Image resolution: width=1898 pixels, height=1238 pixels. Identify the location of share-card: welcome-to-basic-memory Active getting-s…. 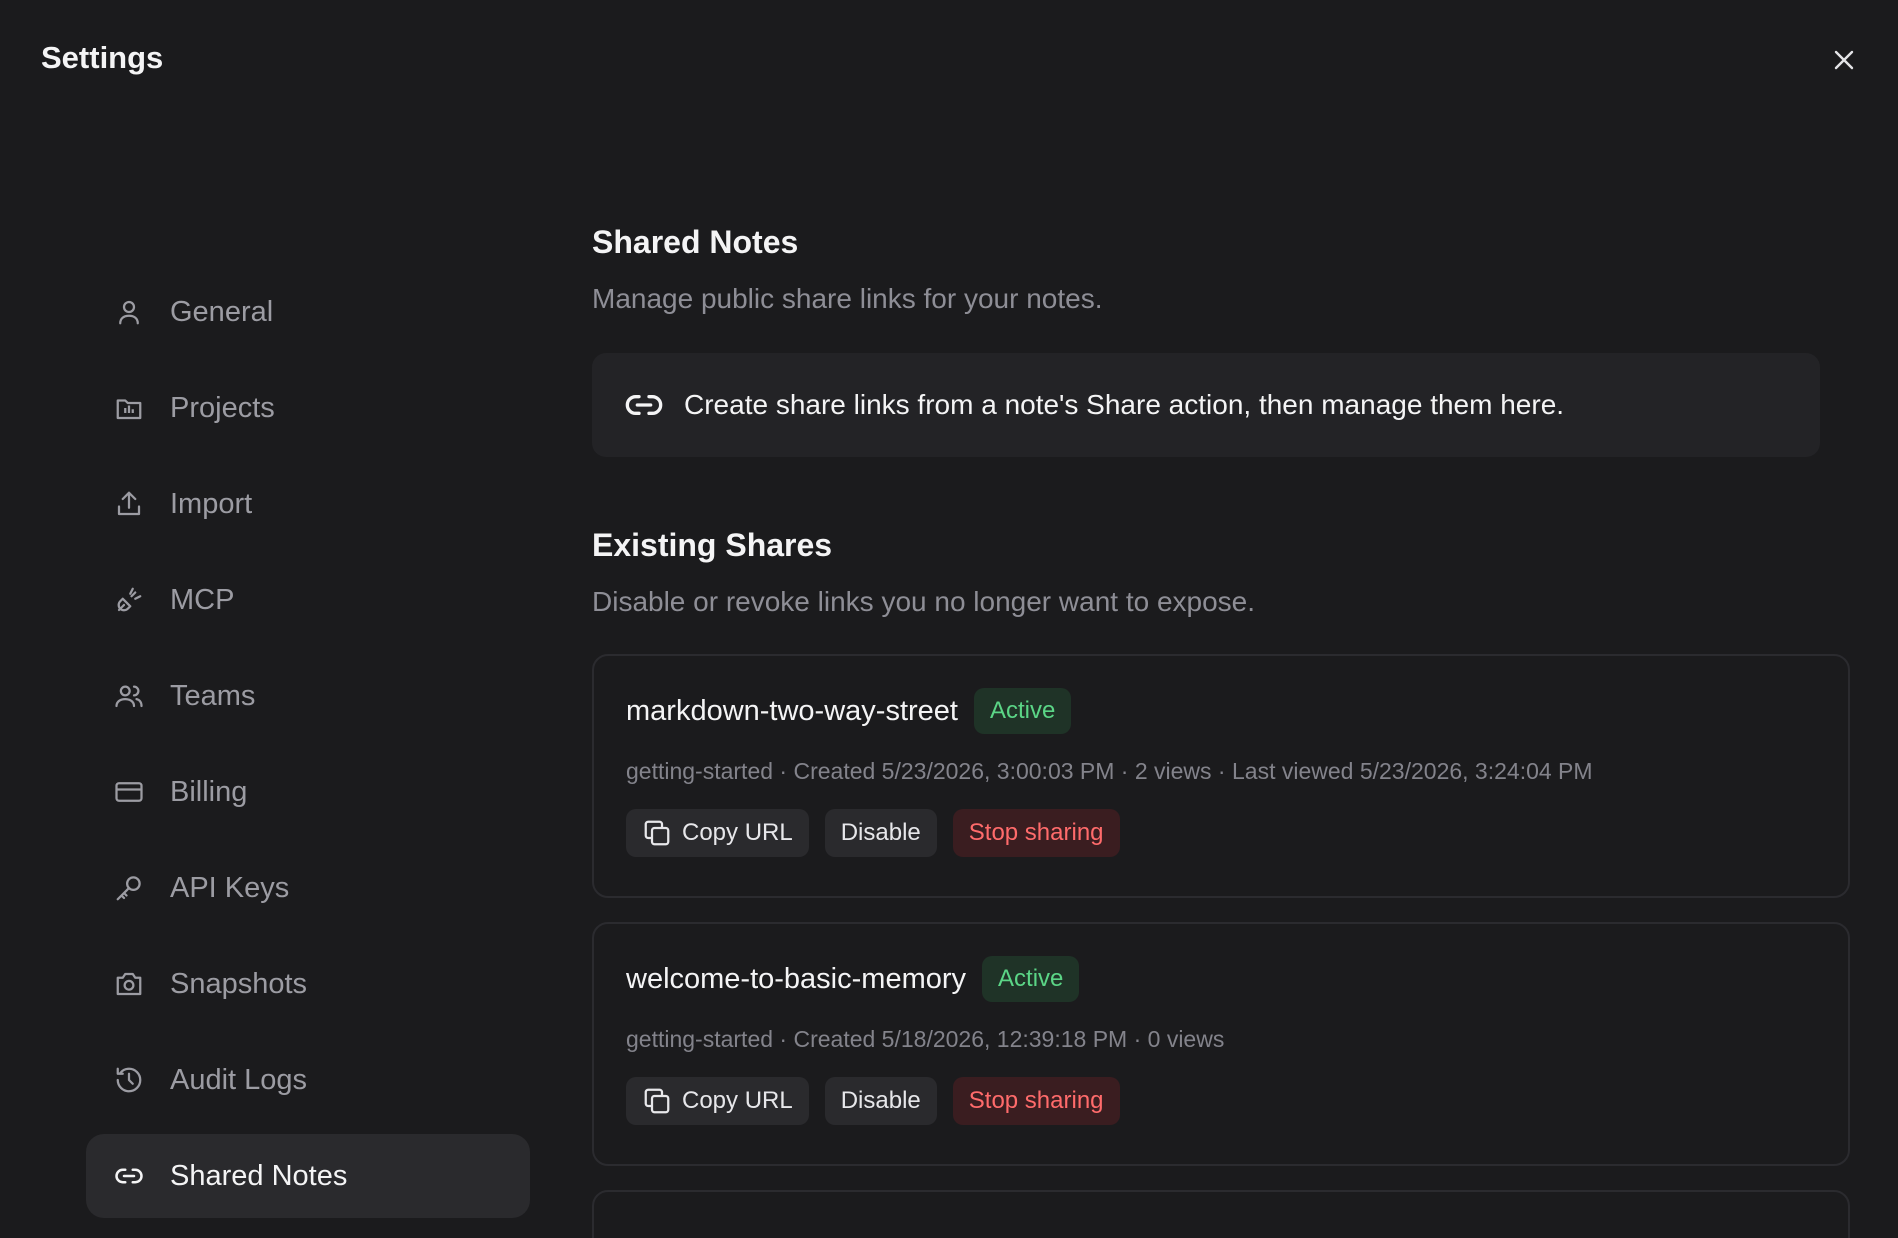
(1221, 1044).